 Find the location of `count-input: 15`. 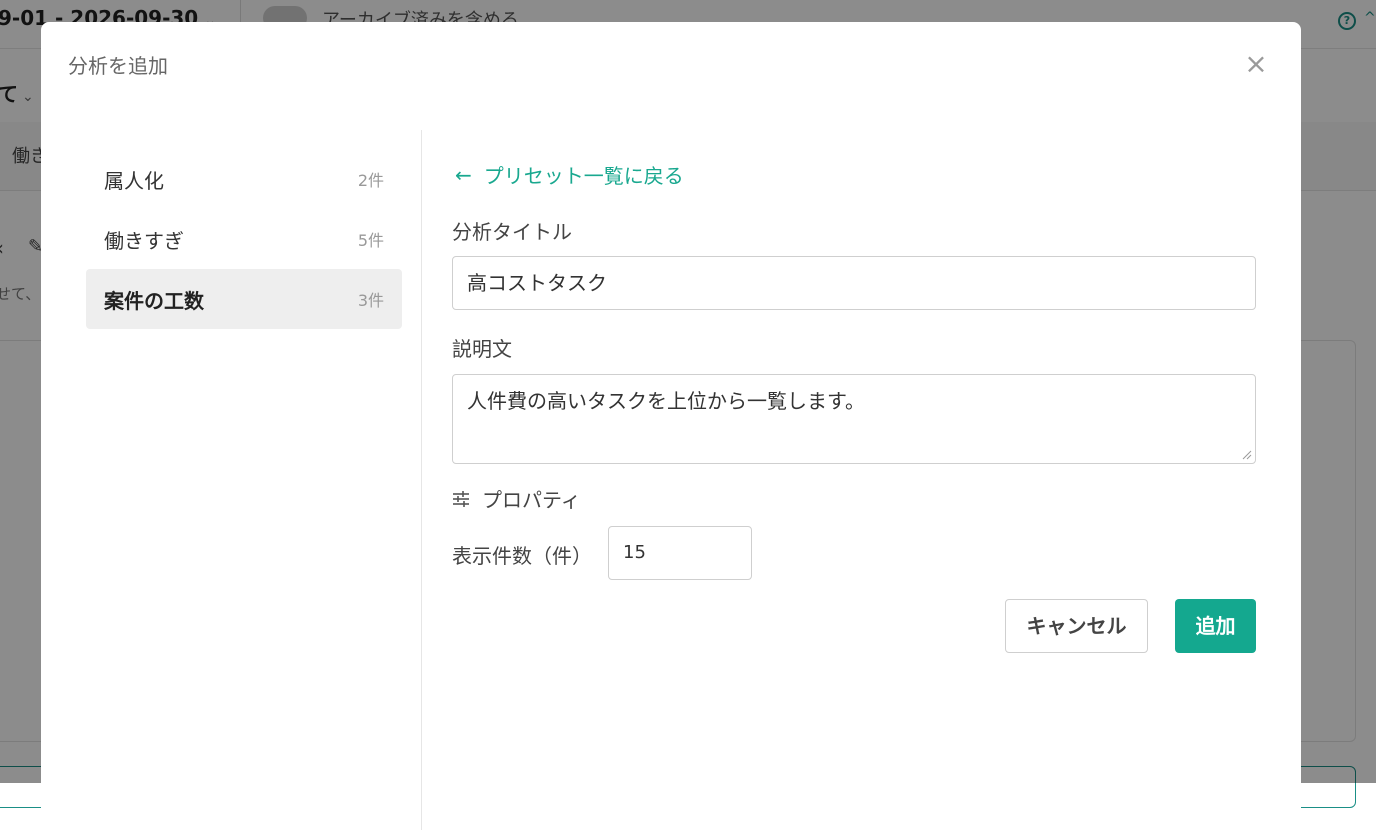

count-input: 15 is located at coordinates (680, 553).